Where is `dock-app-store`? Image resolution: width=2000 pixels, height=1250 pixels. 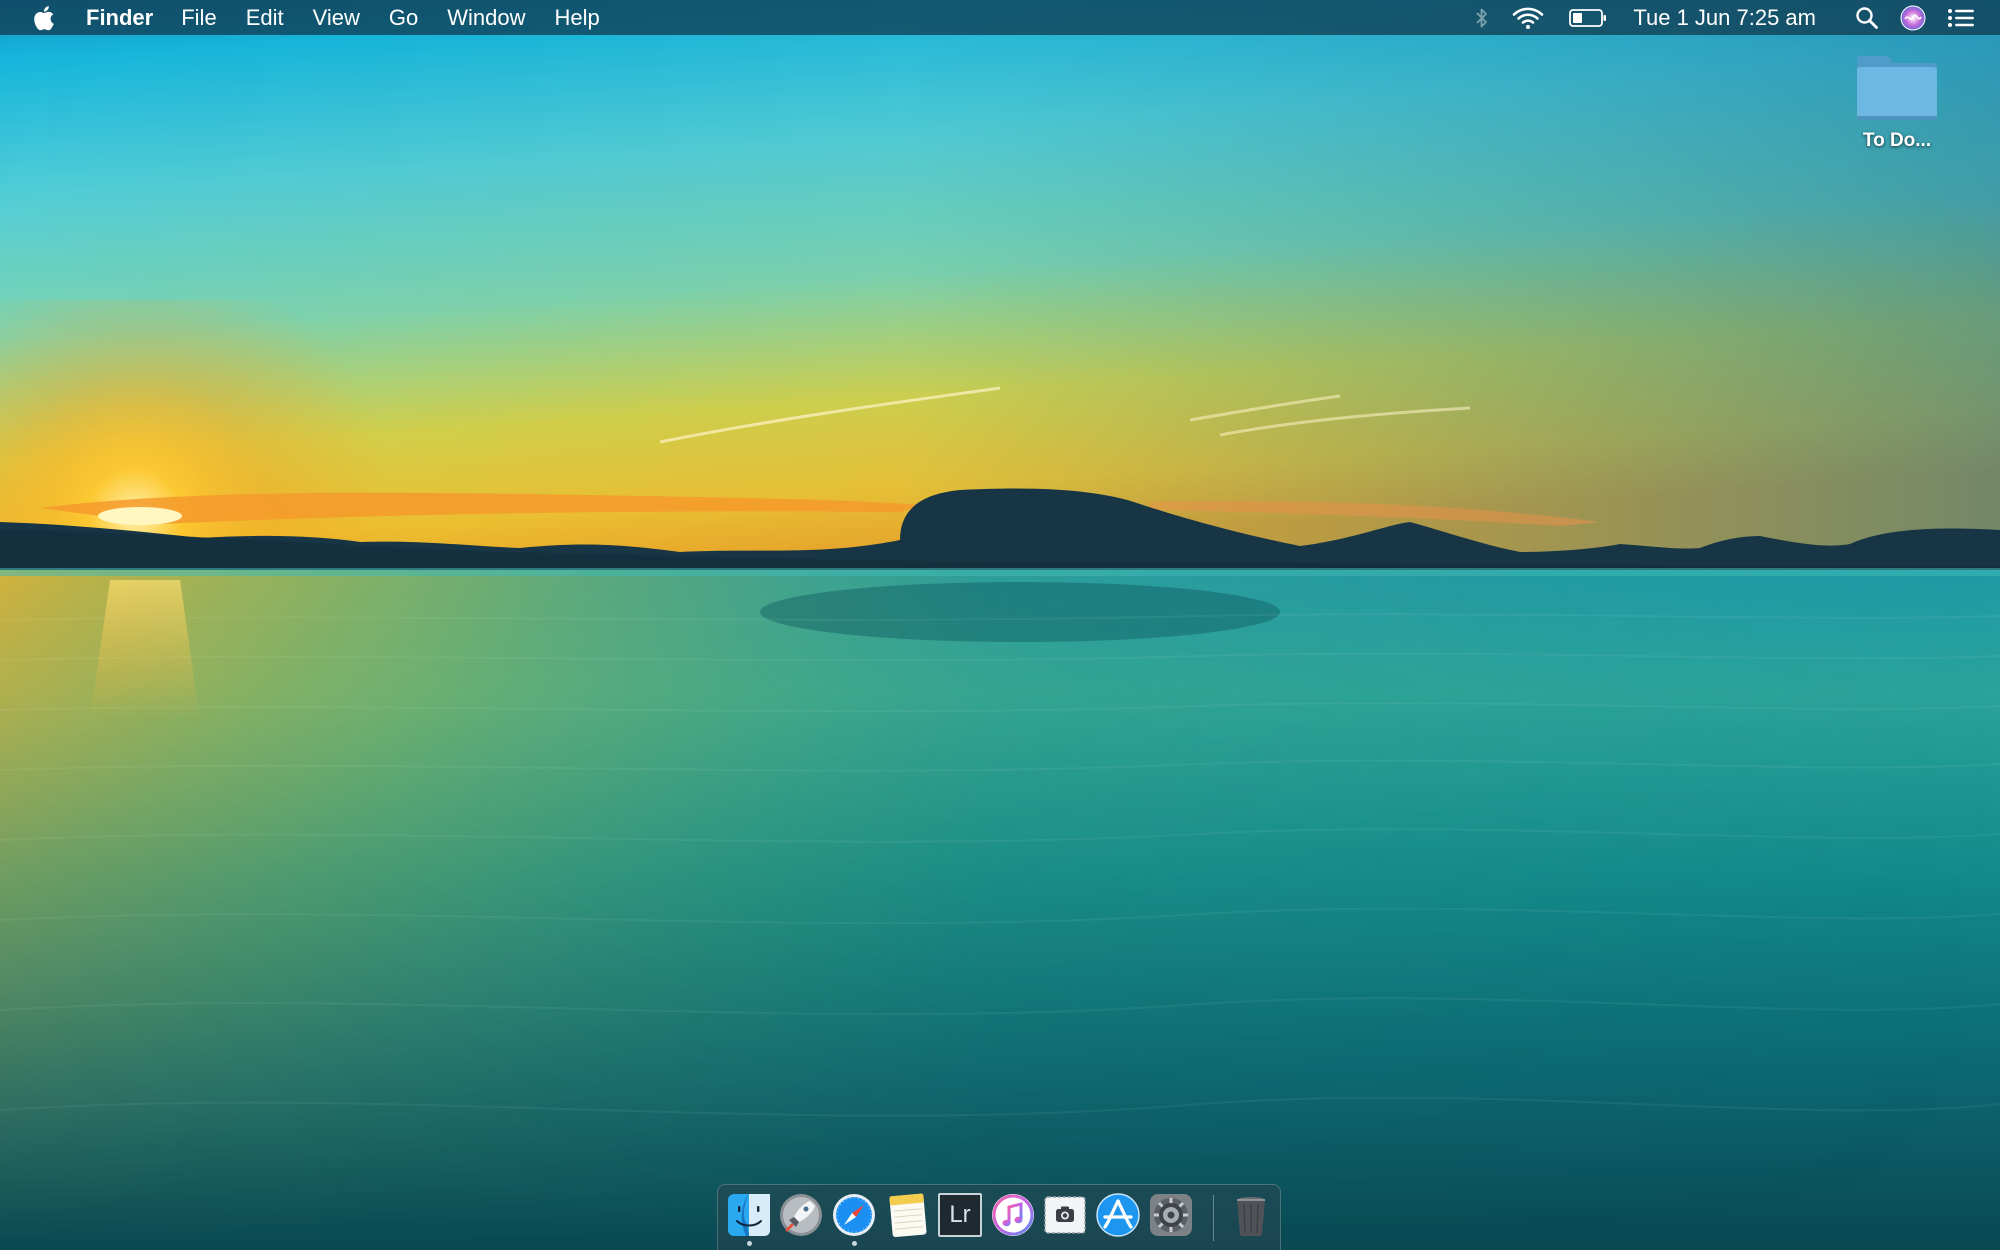 dock-app-store is located at coordinates (1118, 1215).